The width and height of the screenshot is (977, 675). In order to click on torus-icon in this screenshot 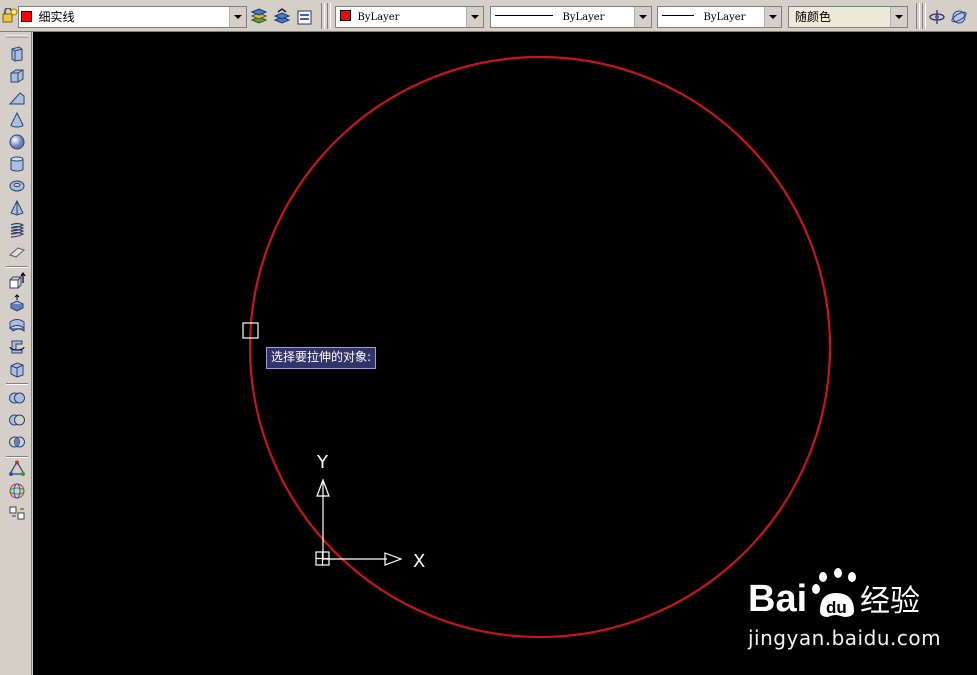, I will do `click(17, 186)`.